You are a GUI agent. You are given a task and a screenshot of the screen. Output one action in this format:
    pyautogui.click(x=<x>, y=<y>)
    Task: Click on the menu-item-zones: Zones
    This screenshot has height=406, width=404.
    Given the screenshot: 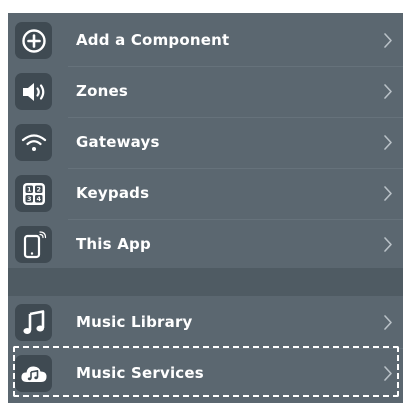 What is the action you would take?
    pyautogui.click(x=205, y=91)
    